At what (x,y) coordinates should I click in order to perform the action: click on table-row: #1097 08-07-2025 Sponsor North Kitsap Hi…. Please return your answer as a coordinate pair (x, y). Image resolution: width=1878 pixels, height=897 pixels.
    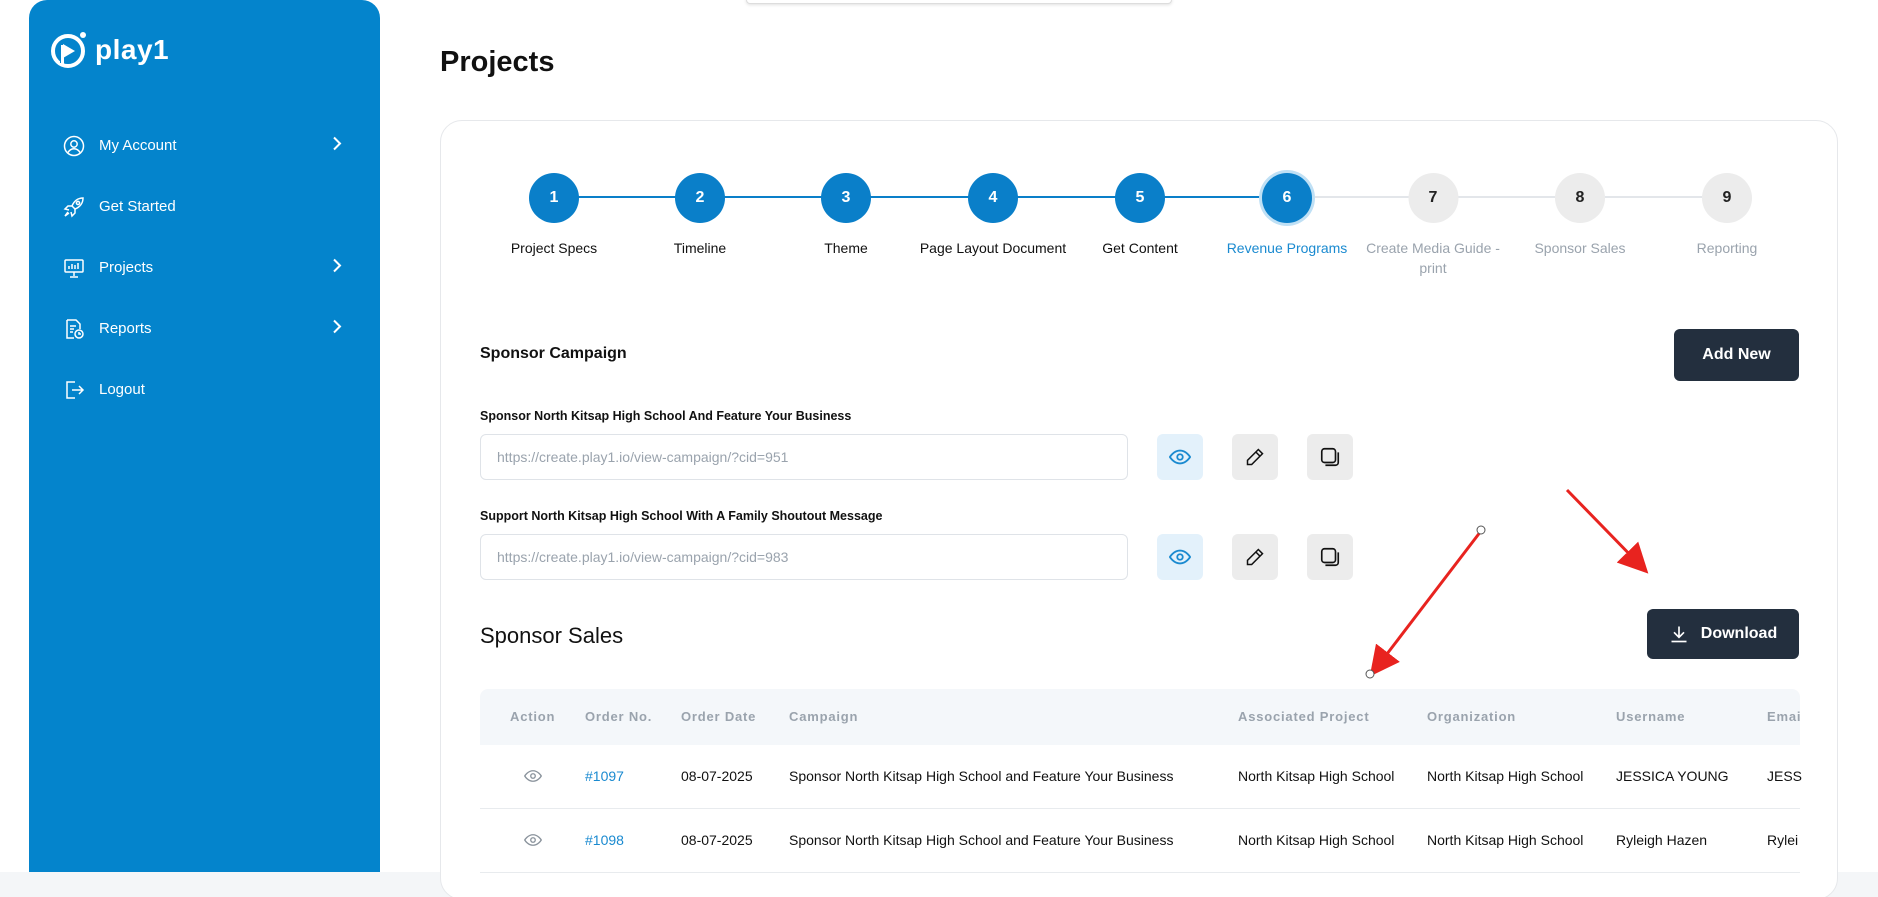
    Looking at the image, I should click on (1141, 777).